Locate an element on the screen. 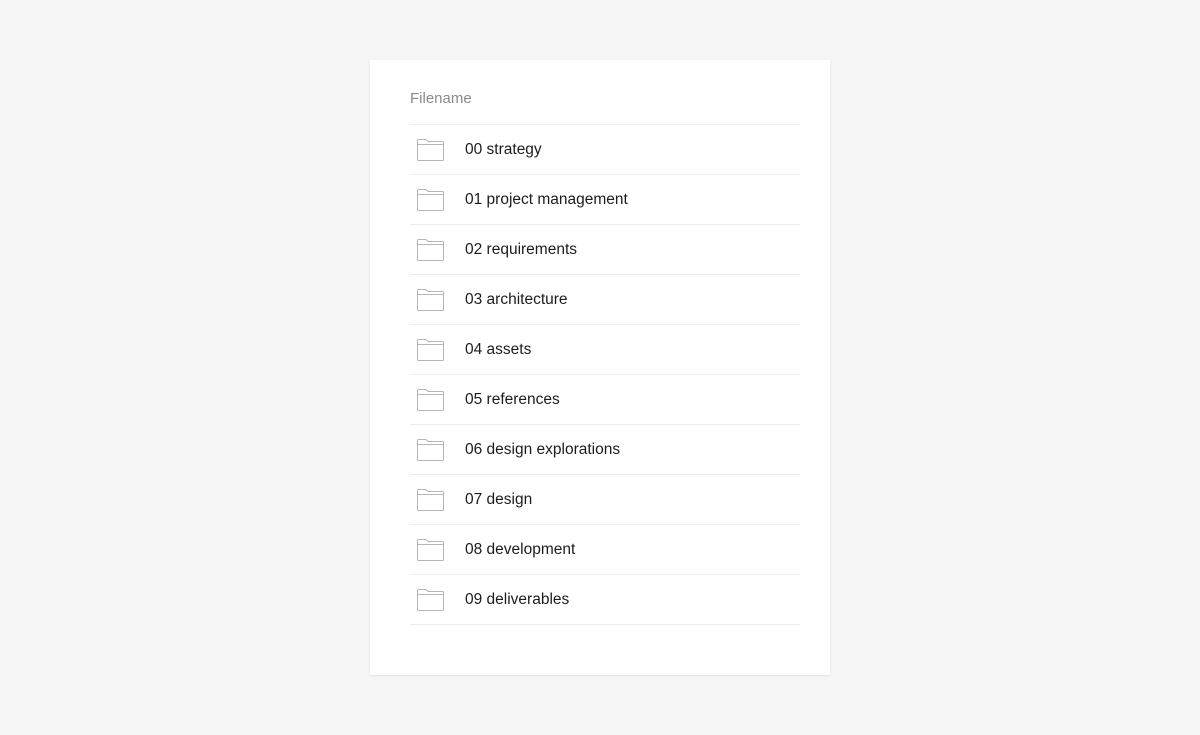  filename-column-header: Filename is located at coordinates (605, 92).